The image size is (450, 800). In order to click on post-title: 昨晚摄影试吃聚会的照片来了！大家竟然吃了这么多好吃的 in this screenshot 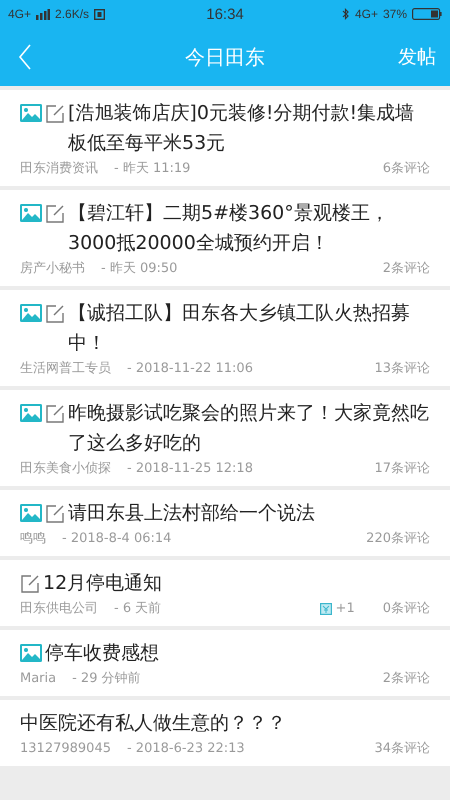, I will do `click(249, 428)`.